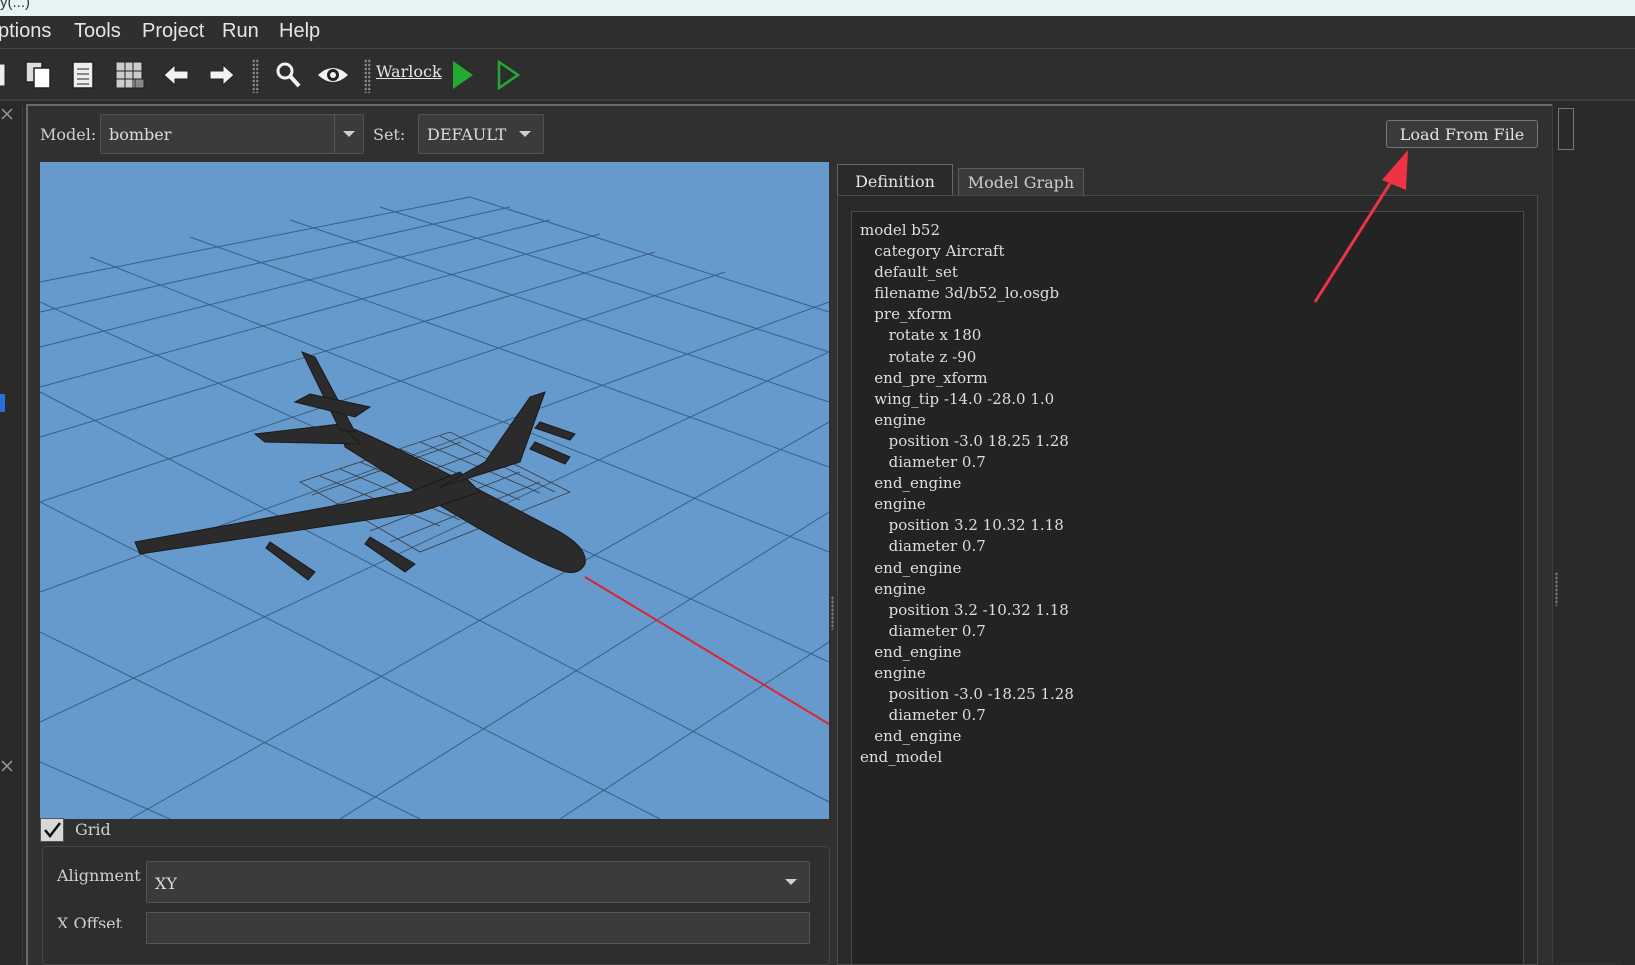 Image resolution: width=1635 pixels, height=965 pixels. What do you see at coordinates (1360, 226) in the screenshot?
I see `annotation-arrow` at bounding box center [1360, 226].